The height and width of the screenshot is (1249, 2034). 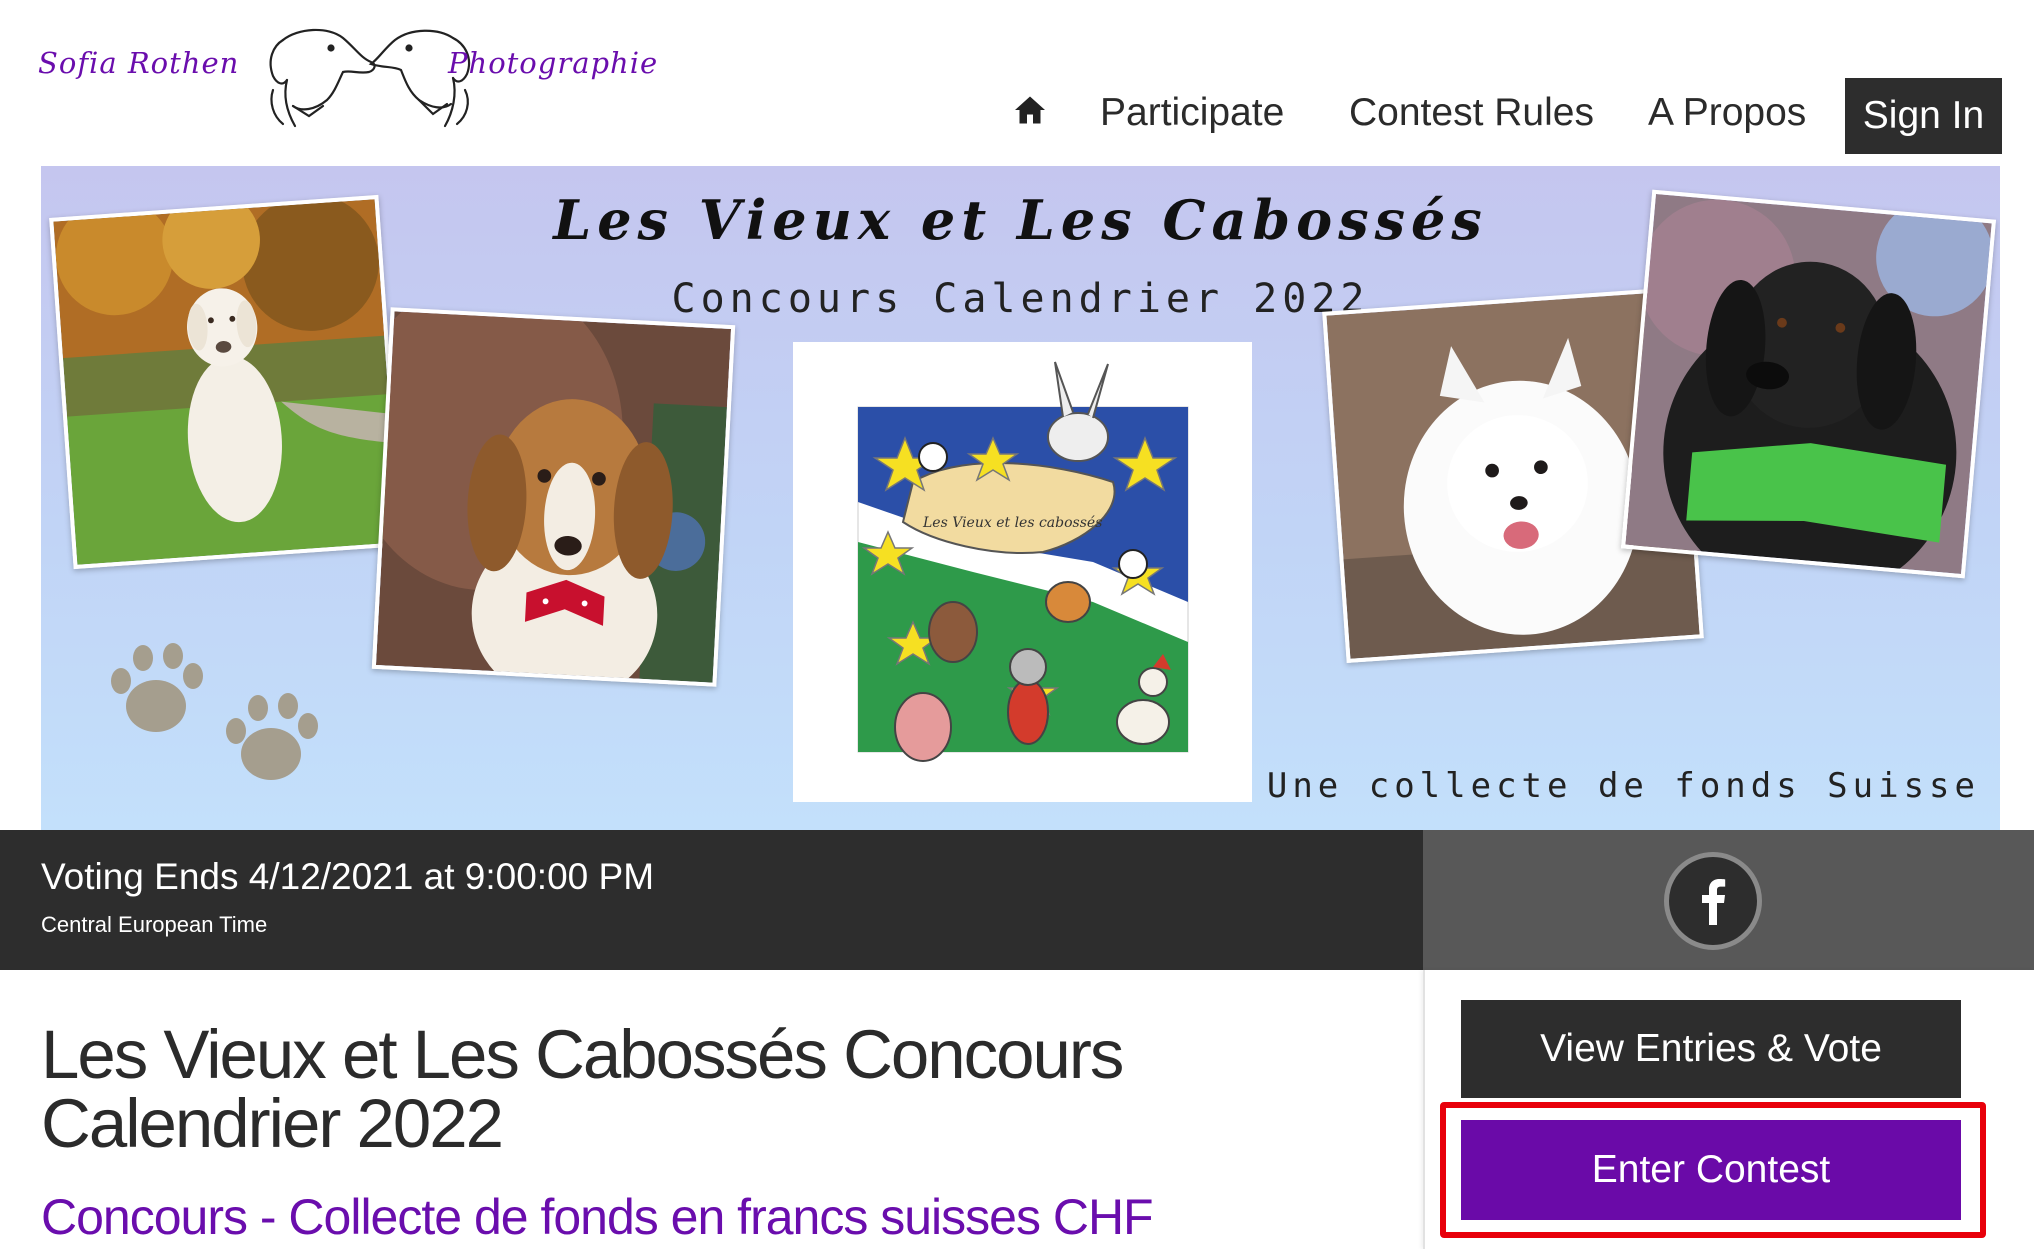 What do you see at coordinates (1471, 113) in the screenshot?
I see `nav-contest-rules: Contest Rules` at bounding box center [1471, 113].